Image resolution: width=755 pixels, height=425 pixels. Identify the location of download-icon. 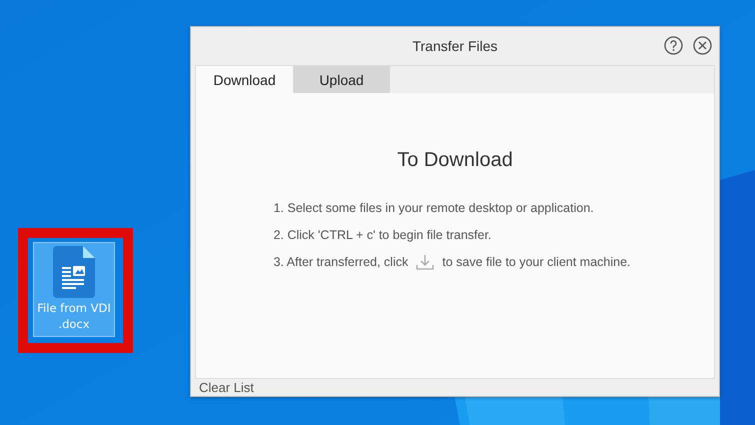
(425, 262).